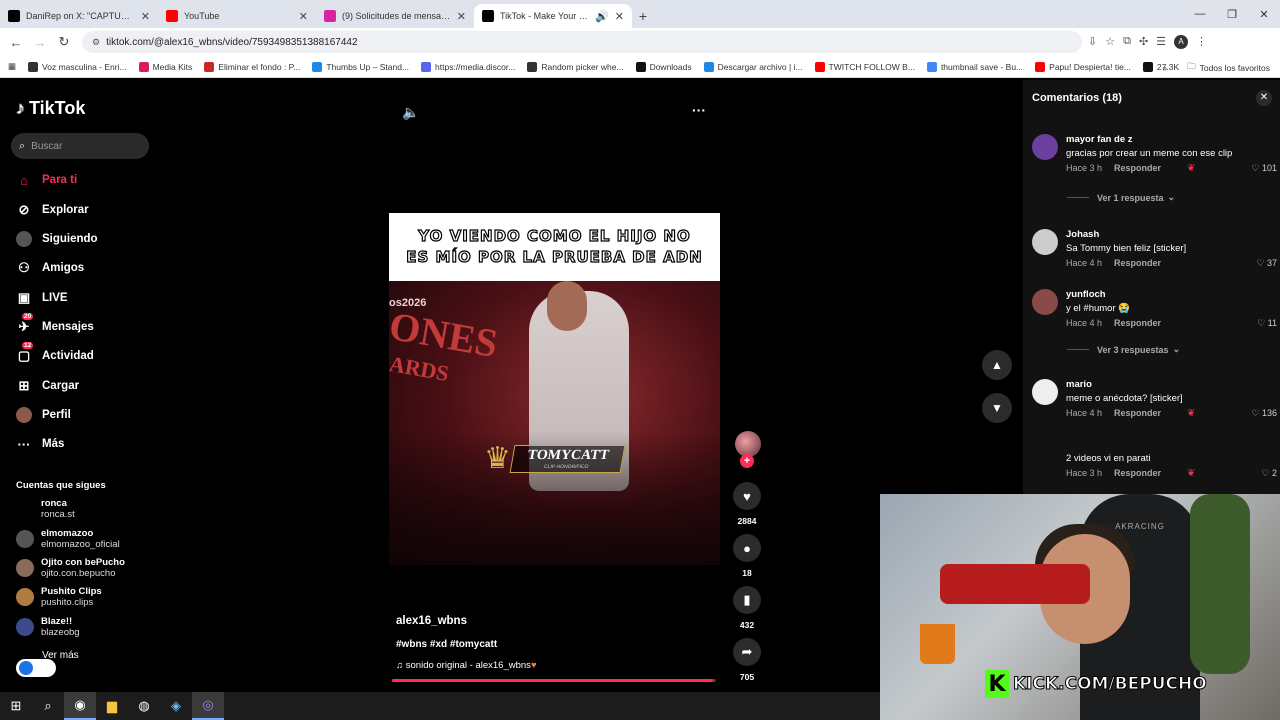 The image size is (1280, 720). I want to click on restore-button: ❐, so click(1232, 14).